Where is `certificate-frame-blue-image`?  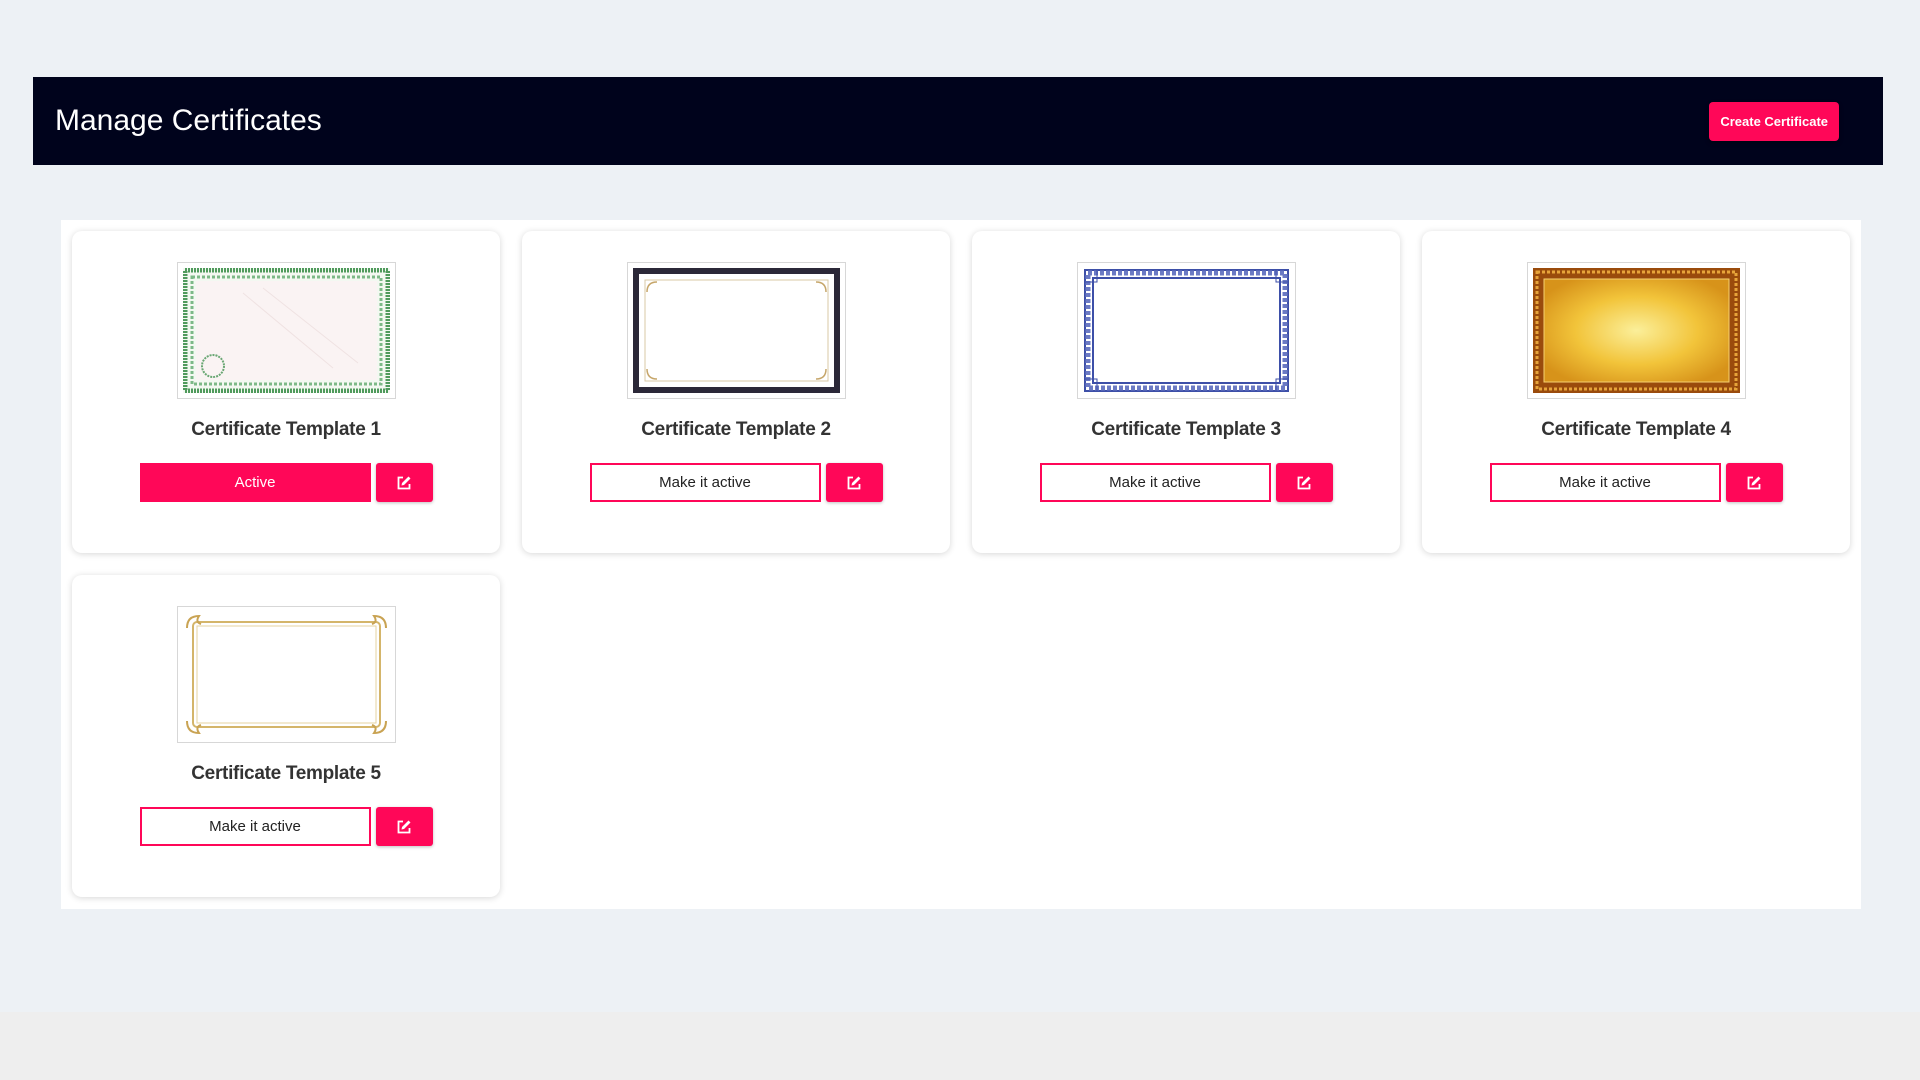
certificate-frame-blue-image is located at coordinates (1186, 330).